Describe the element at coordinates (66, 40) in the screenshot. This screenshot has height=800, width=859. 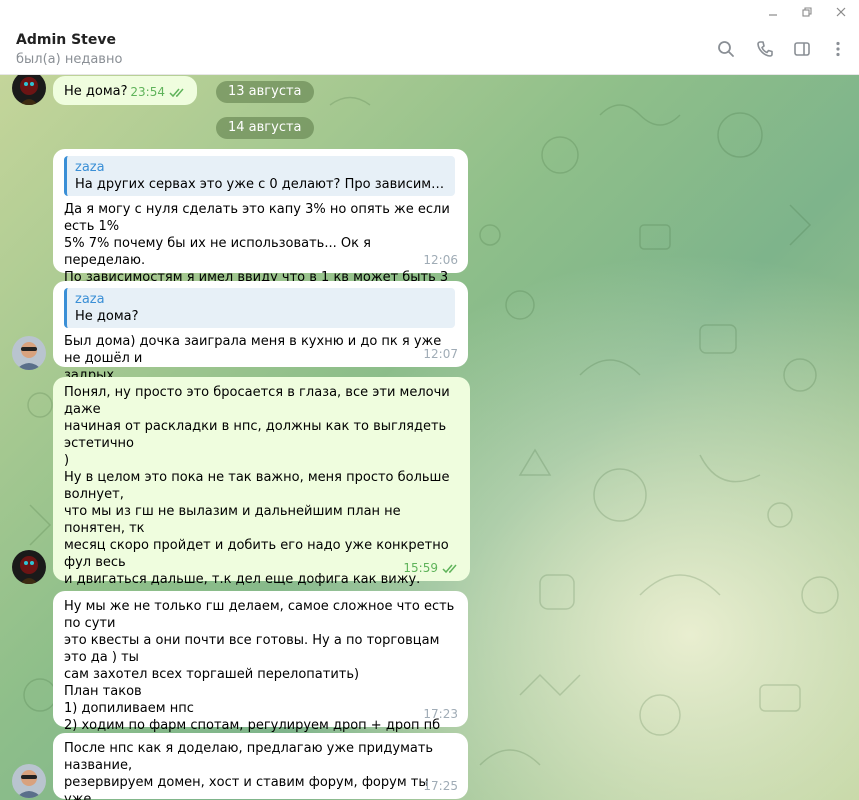
I see `chat-title: Admin Steve` at that location.